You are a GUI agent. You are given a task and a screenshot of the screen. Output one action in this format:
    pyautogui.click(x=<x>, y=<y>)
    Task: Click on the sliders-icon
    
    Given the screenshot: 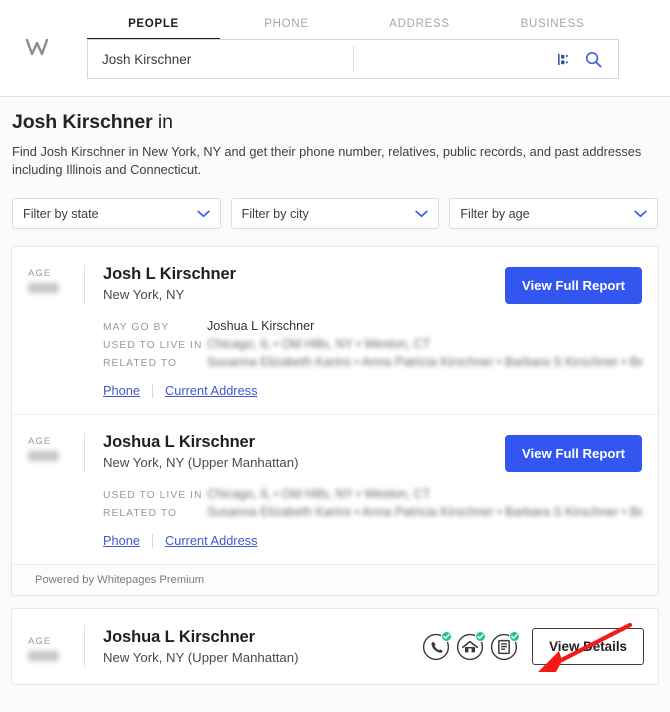 What is the action you would take?
    pyautogui.click(x=563, y=59)
    